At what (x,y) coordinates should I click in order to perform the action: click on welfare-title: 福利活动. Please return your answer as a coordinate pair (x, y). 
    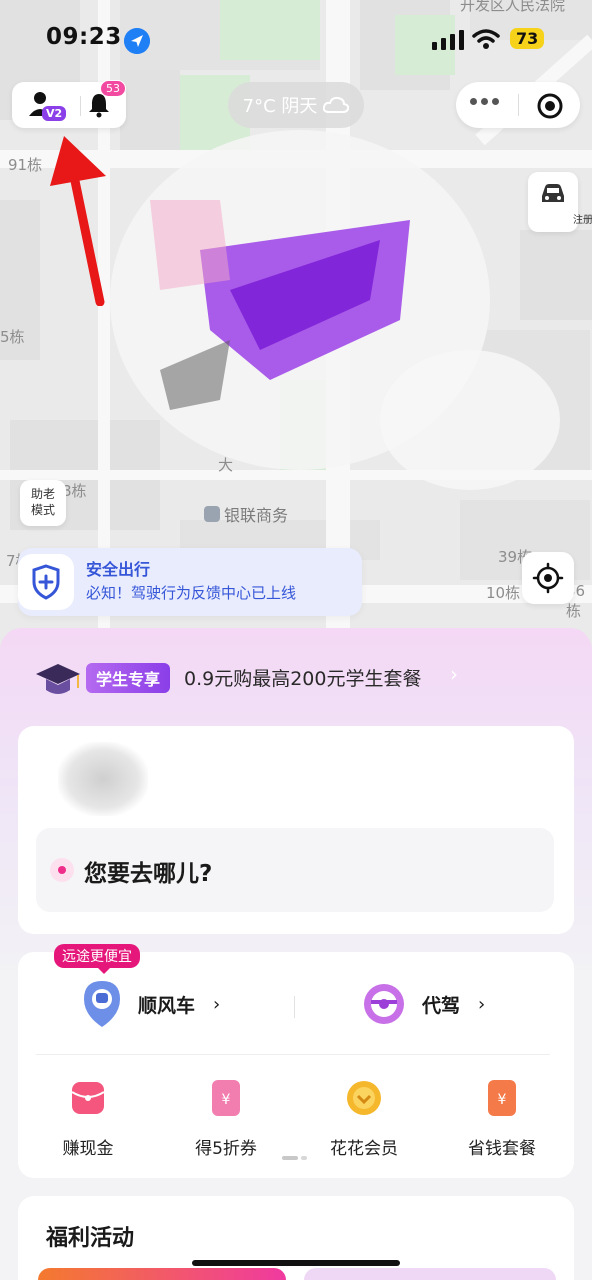
    Looking at the image, I should click on (90, 1238).